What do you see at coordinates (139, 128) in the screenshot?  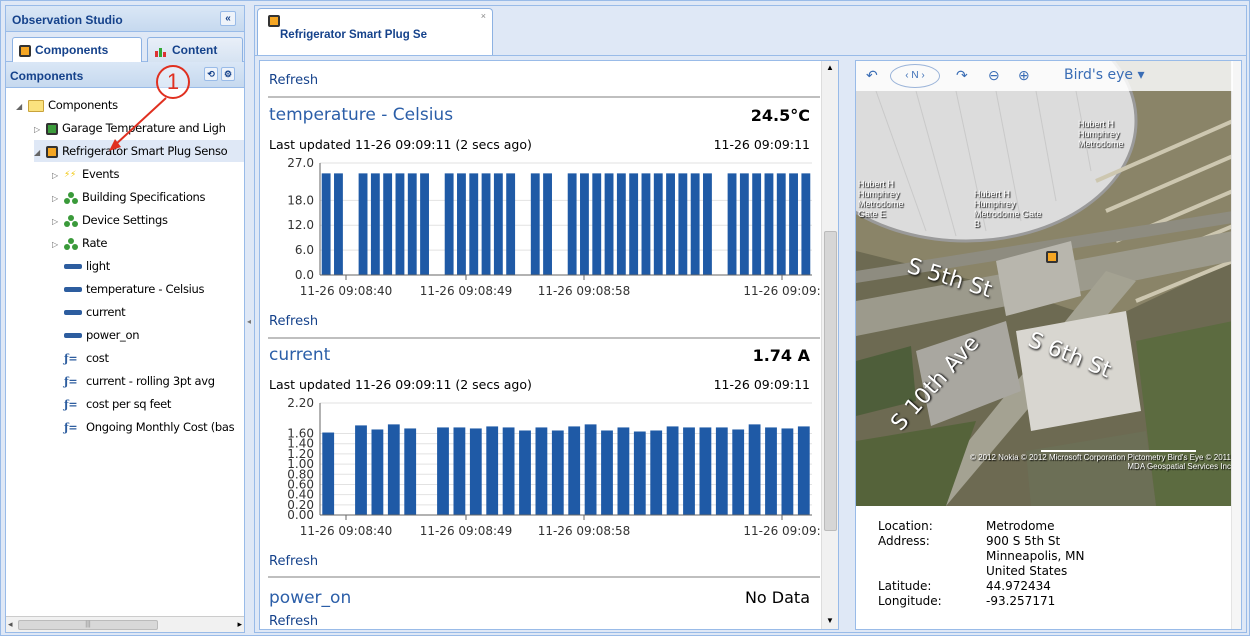 I see `tree-node: ▷ Garage Temperature and Ligh` at bounding box center [139, 128].